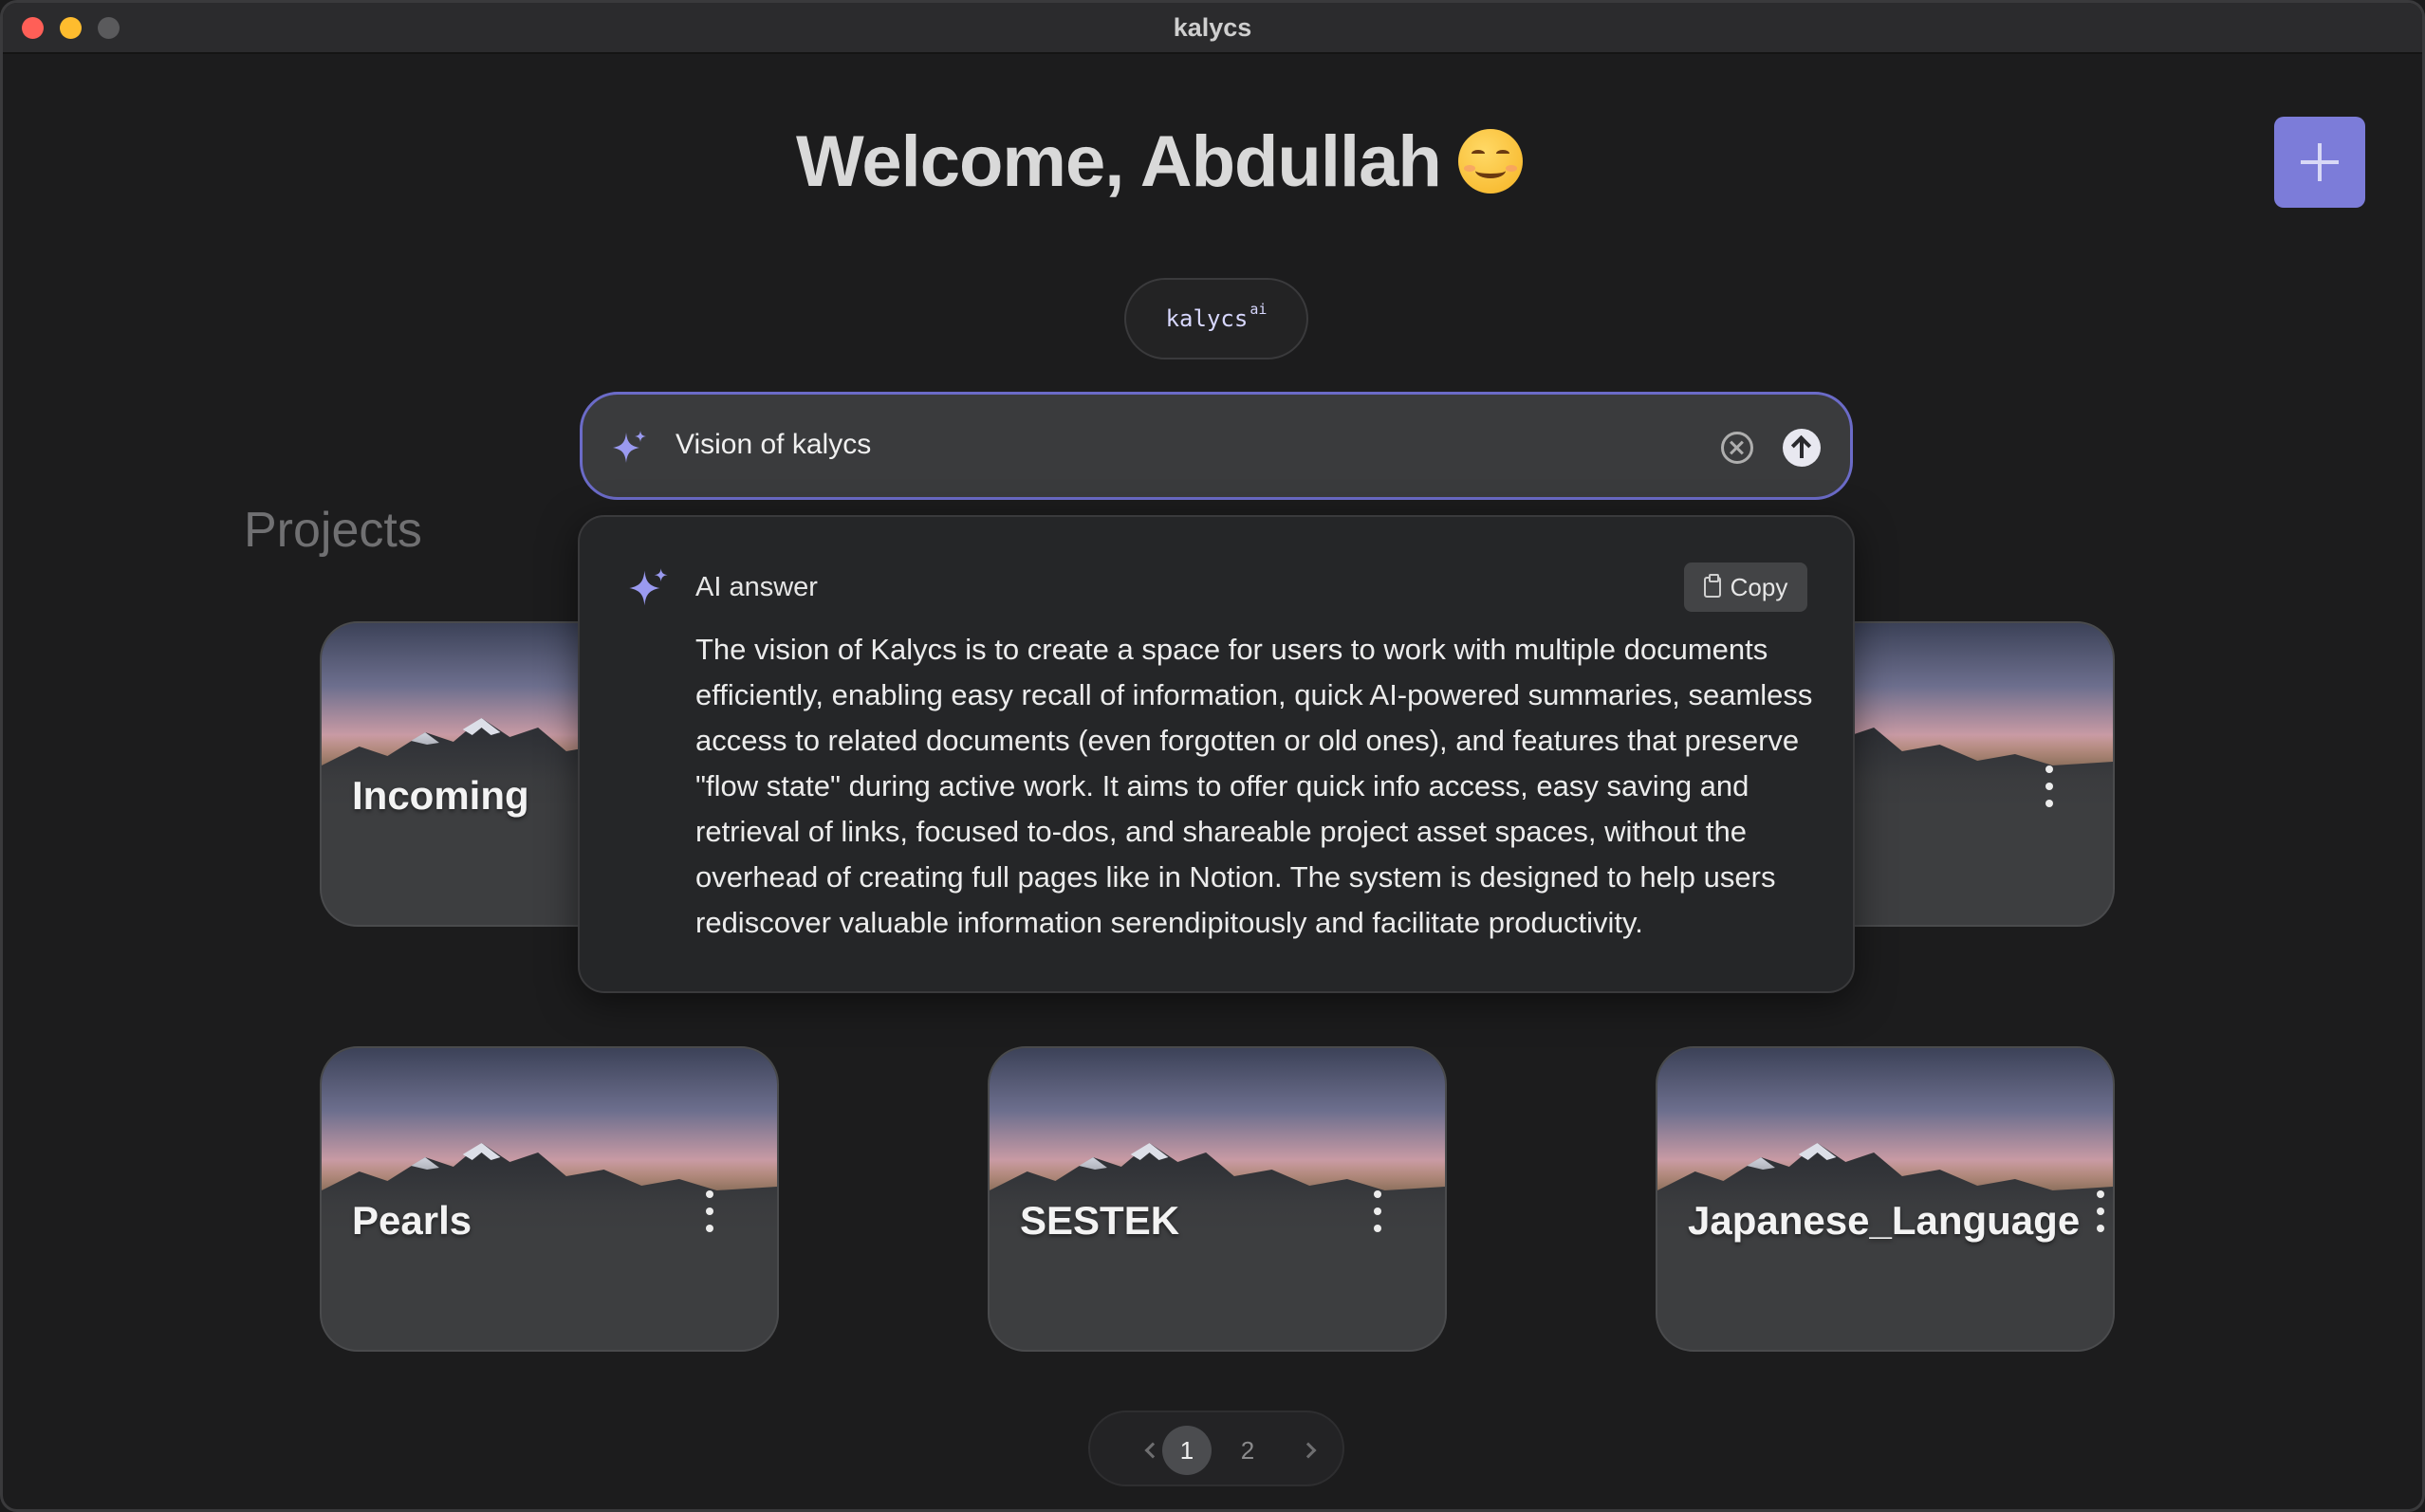 The image size is (2425, 1512). What do you see at coordinates (1217, 1199) in the screenshot?
I see `project-card-sestek: SESTEK` at bounding box center [1217, 1199].